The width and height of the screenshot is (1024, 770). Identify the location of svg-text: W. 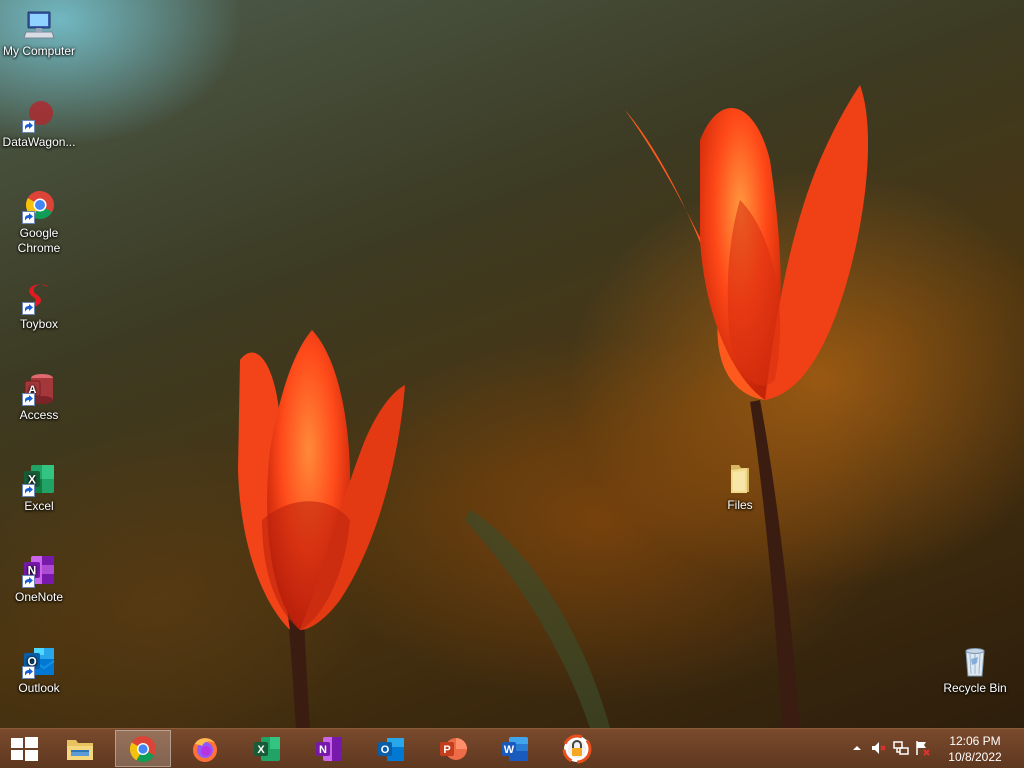
(509, 750).